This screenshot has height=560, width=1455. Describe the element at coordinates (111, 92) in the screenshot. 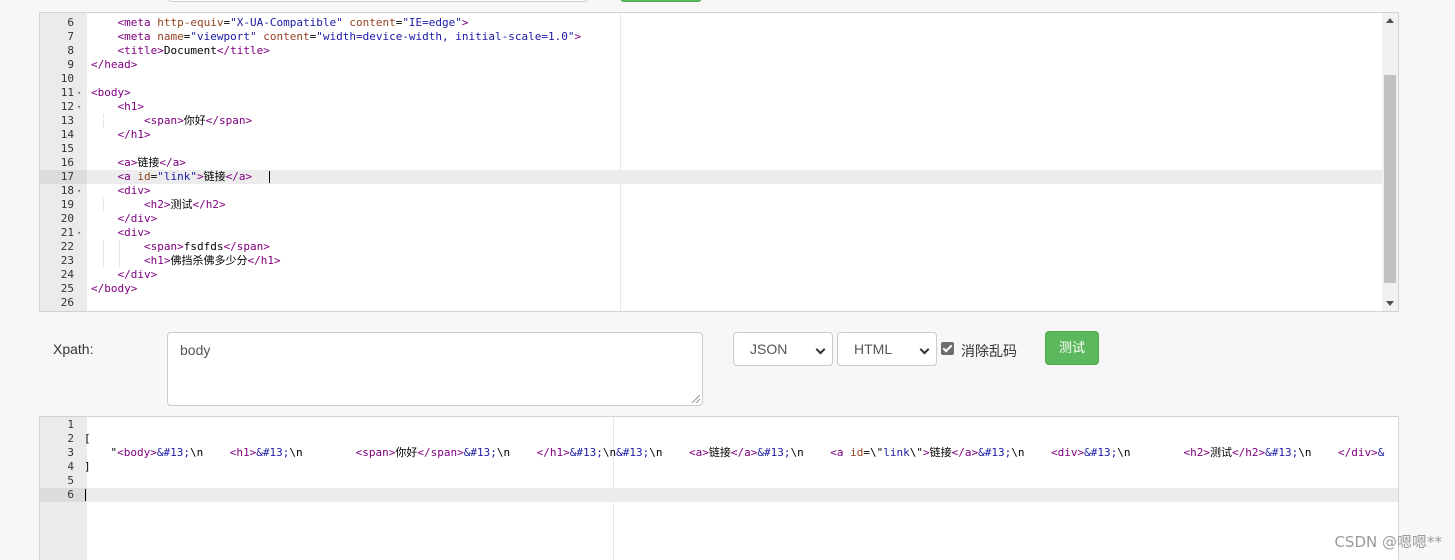

I see `code-line: <body>` at that location.